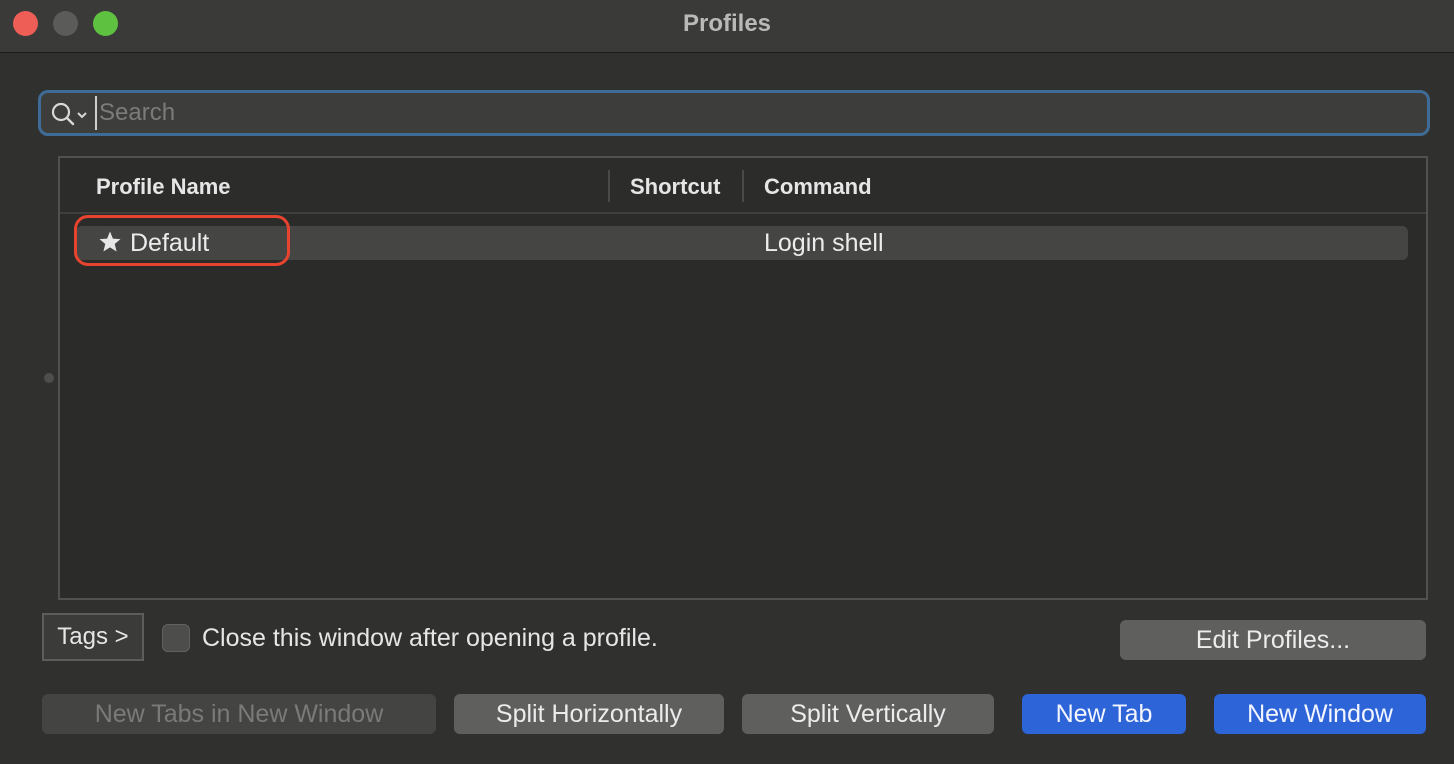 The image size is (1454, 764). I want to click on tags-button: Tags >, so click(93, 637).